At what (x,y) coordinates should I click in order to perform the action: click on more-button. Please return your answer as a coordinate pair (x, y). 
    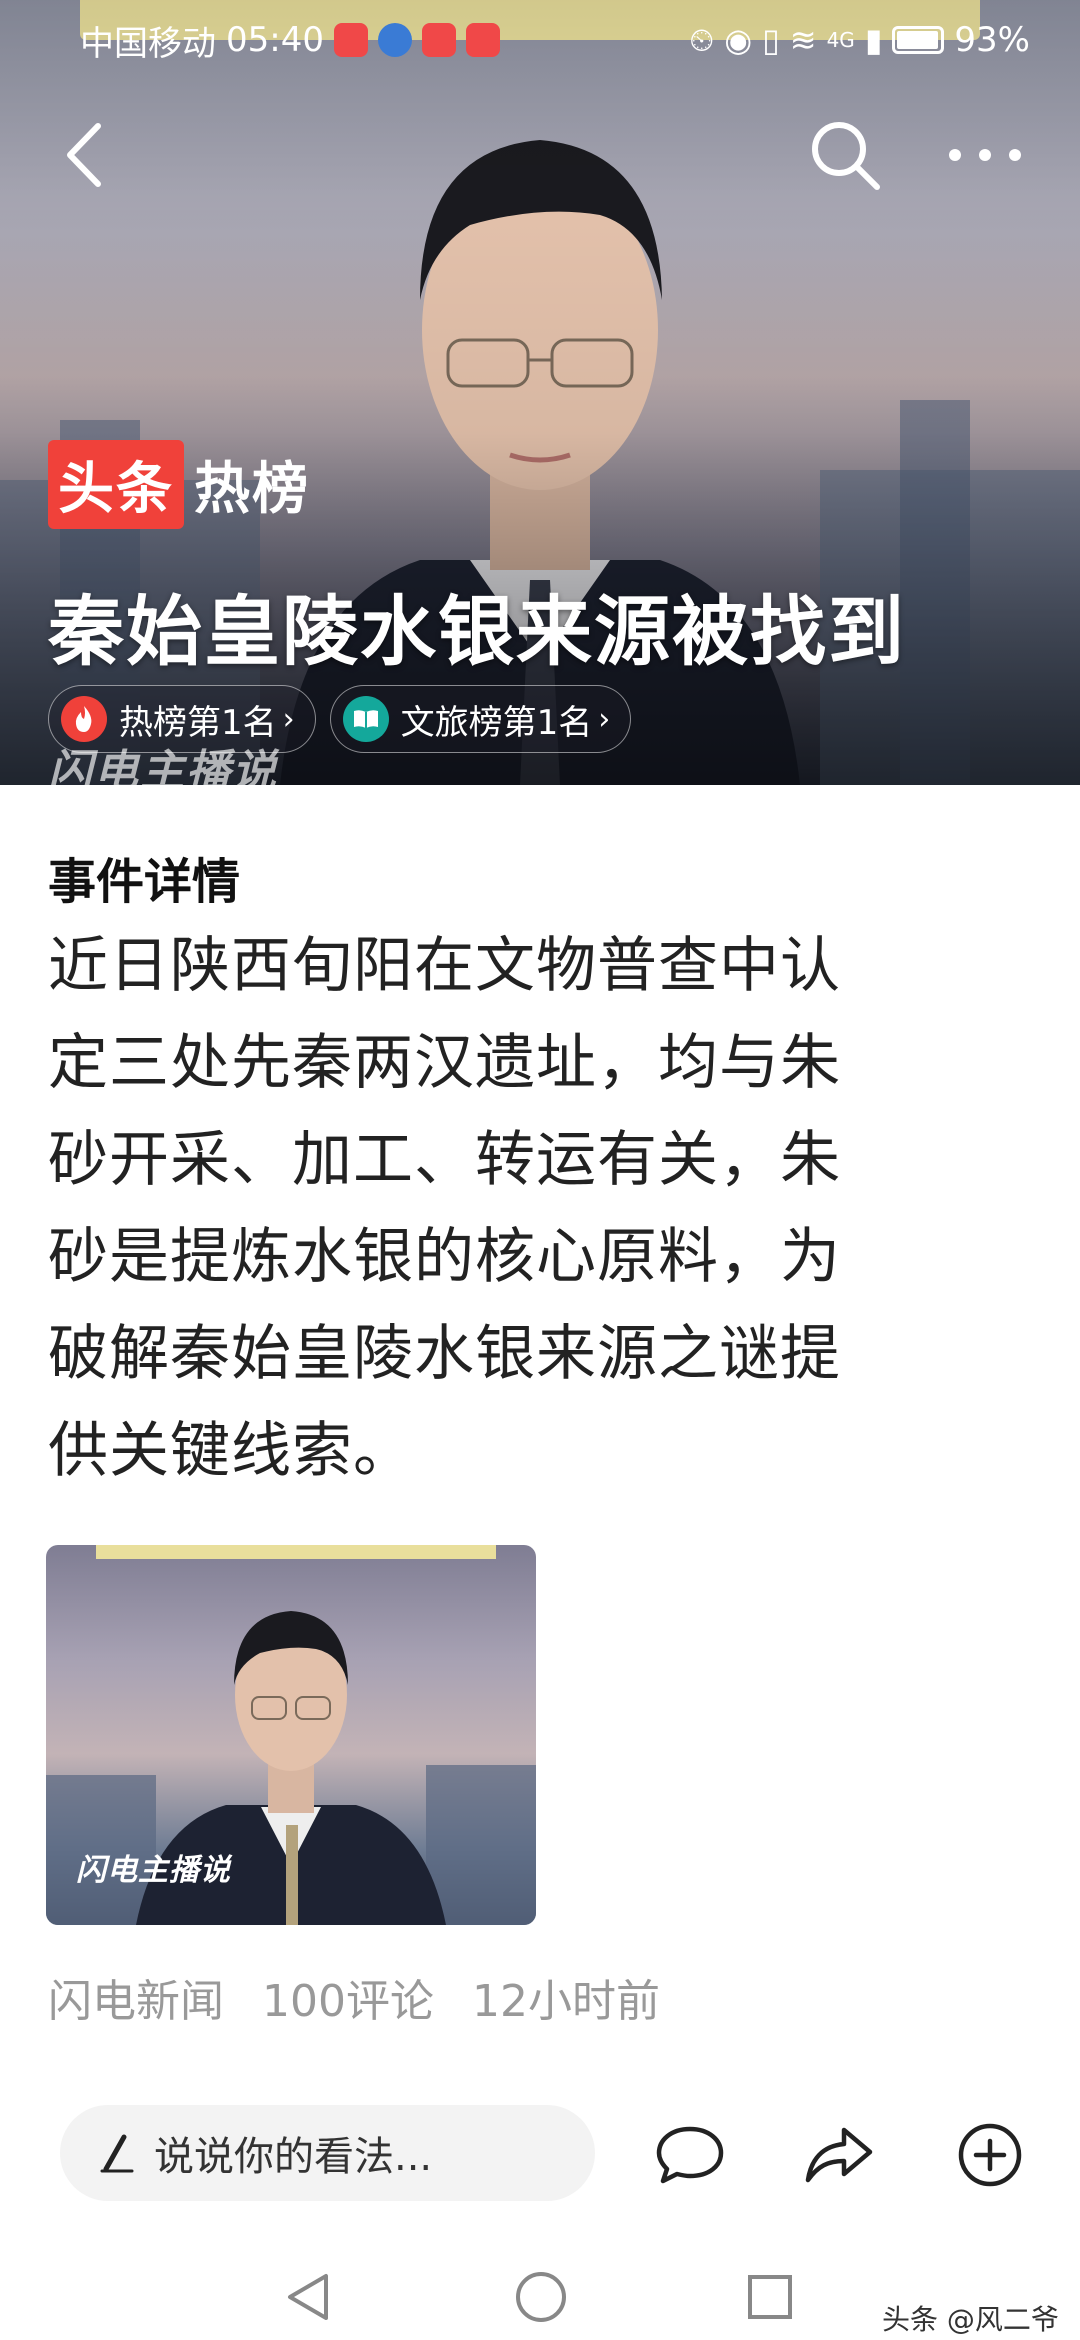
    Looking at the image, I should click on (985, 155).